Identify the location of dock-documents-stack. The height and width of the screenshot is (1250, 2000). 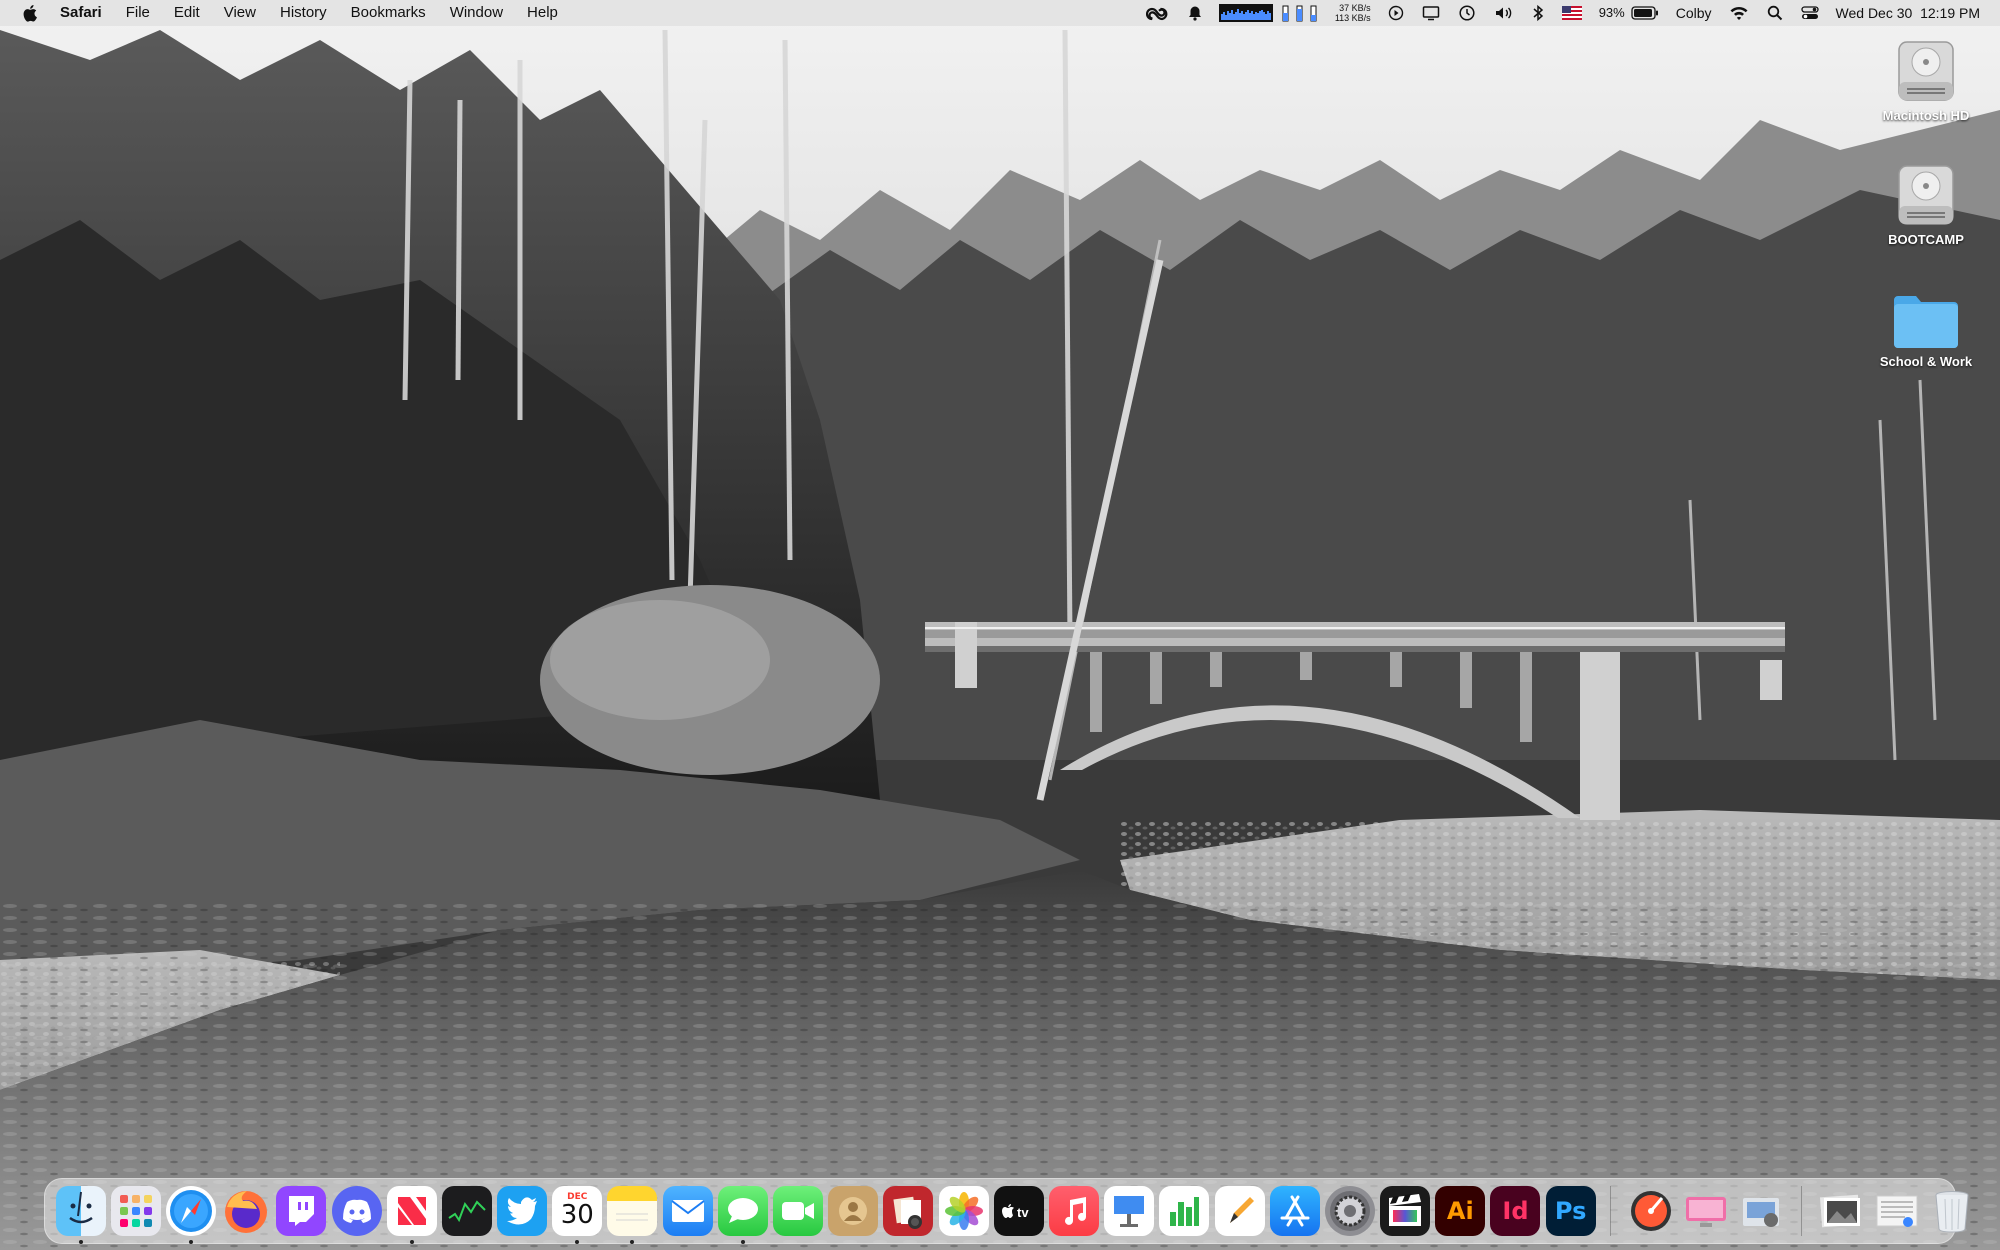
(1897, 1211).